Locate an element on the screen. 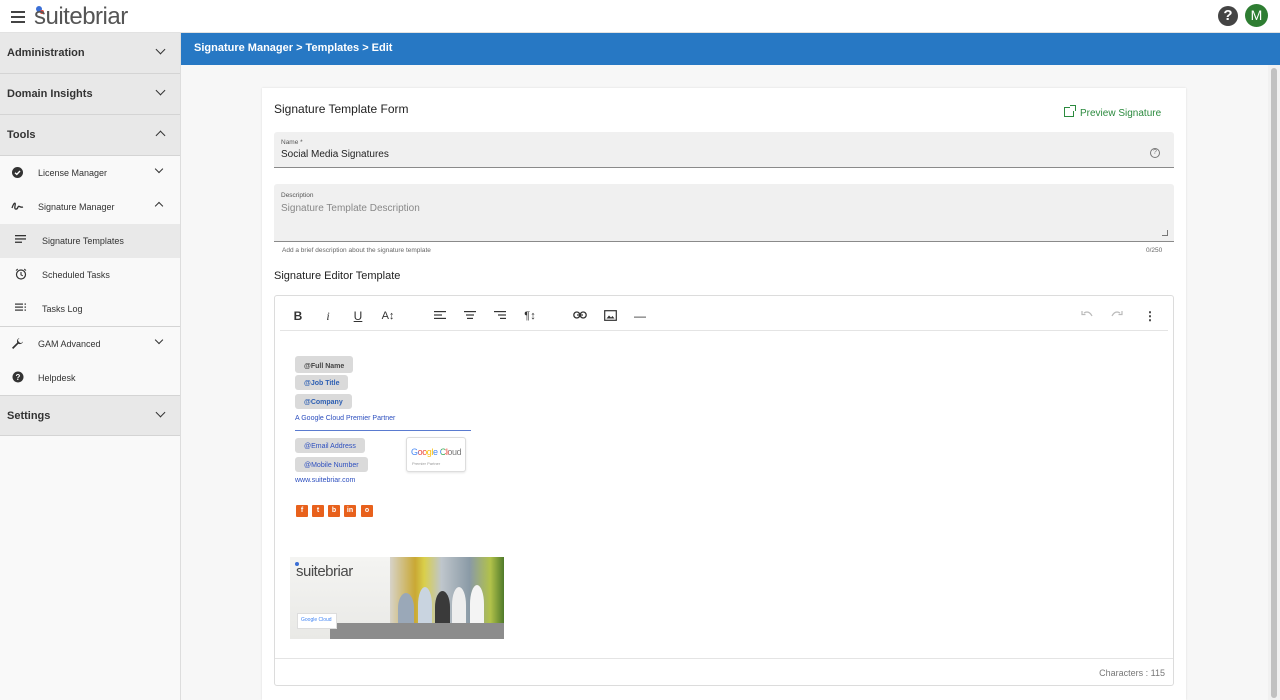 This screenshot has width=1280, height=700. top-bar: suitebriar ? M is located at coordinates (640, 16).